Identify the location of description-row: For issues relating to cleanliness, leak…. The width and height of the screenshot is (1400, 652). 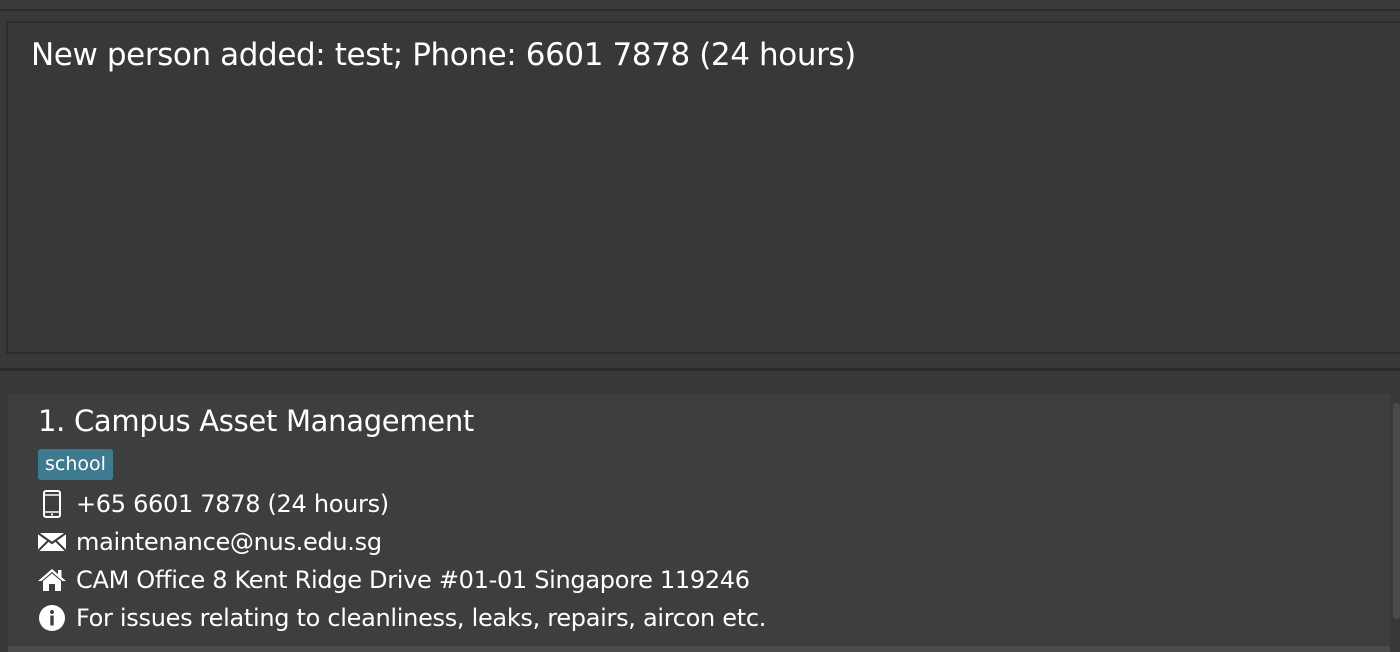
(401, 618).